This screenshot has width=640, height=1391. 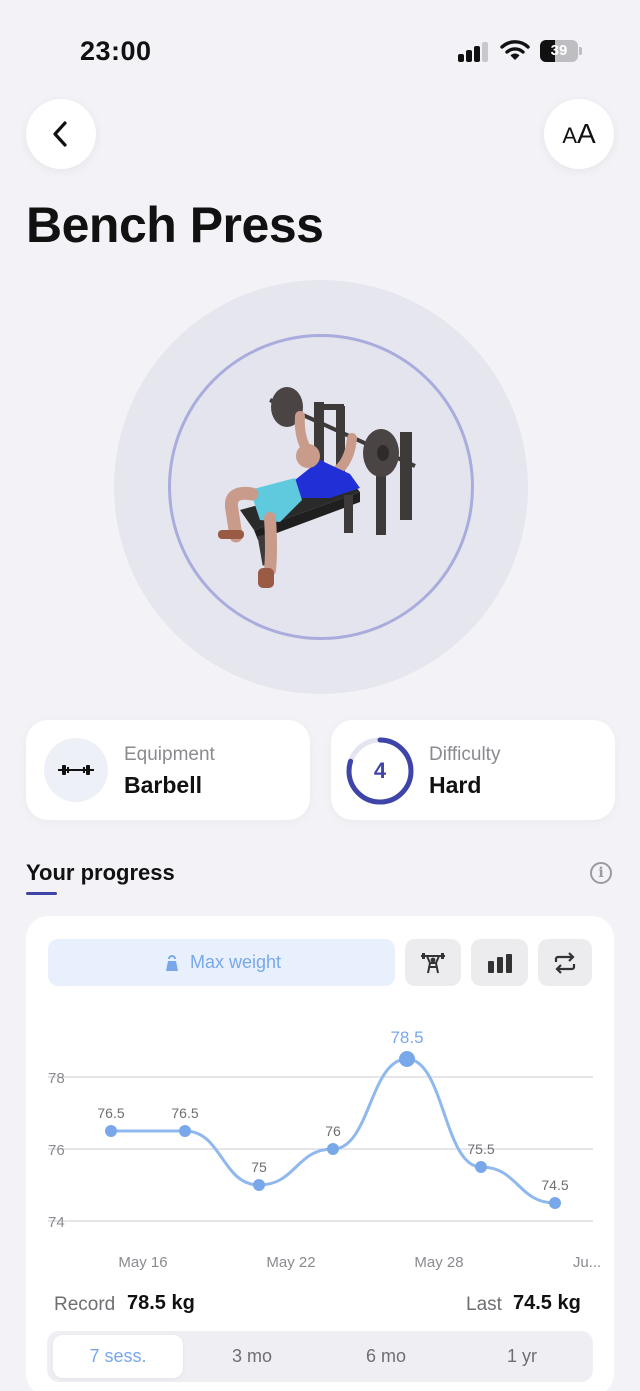 What do you see at coordinates (473, 770) in the screenshot?
I see `difficulty-card: 4 Difficulty Hard` at bounding box center [473, 770].